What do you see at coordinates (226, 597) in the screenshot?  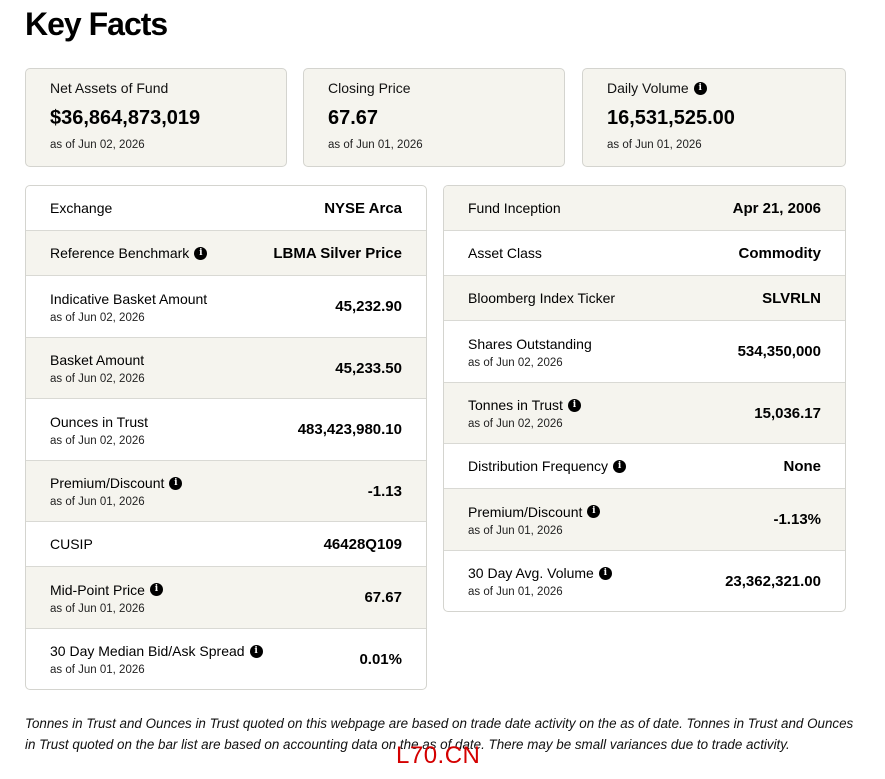 I see `fact-row-mid-point-price: Mid-Point Price i as of Jun 01, 2026 67.67` at bounding box center [226, 597].